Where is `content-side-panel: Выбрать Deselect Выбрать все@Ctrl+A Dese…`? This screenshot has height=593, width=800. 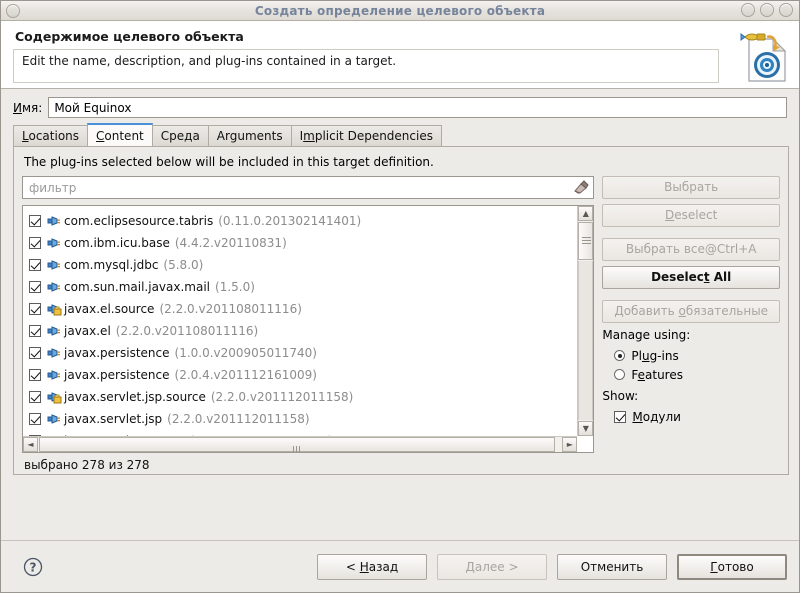
content-side-panel: Выбрать Deselect Выбрать все@Ctrl+A Dese… is located at coordinates (691, 324).